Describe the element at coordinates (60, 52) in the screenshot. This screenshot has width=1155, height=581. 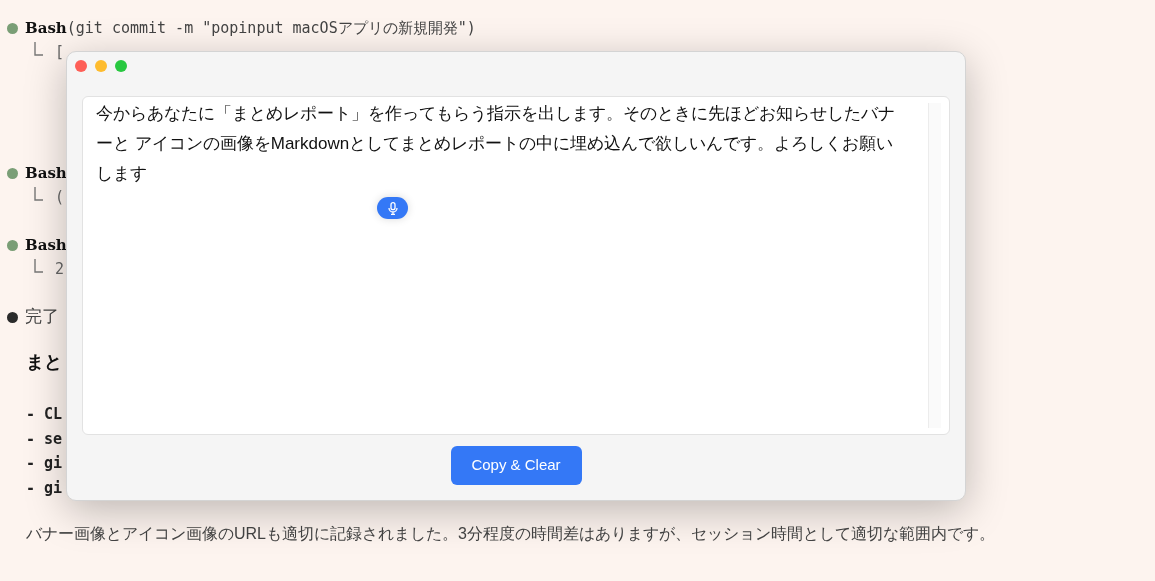
I see `output-text: [` at that location.